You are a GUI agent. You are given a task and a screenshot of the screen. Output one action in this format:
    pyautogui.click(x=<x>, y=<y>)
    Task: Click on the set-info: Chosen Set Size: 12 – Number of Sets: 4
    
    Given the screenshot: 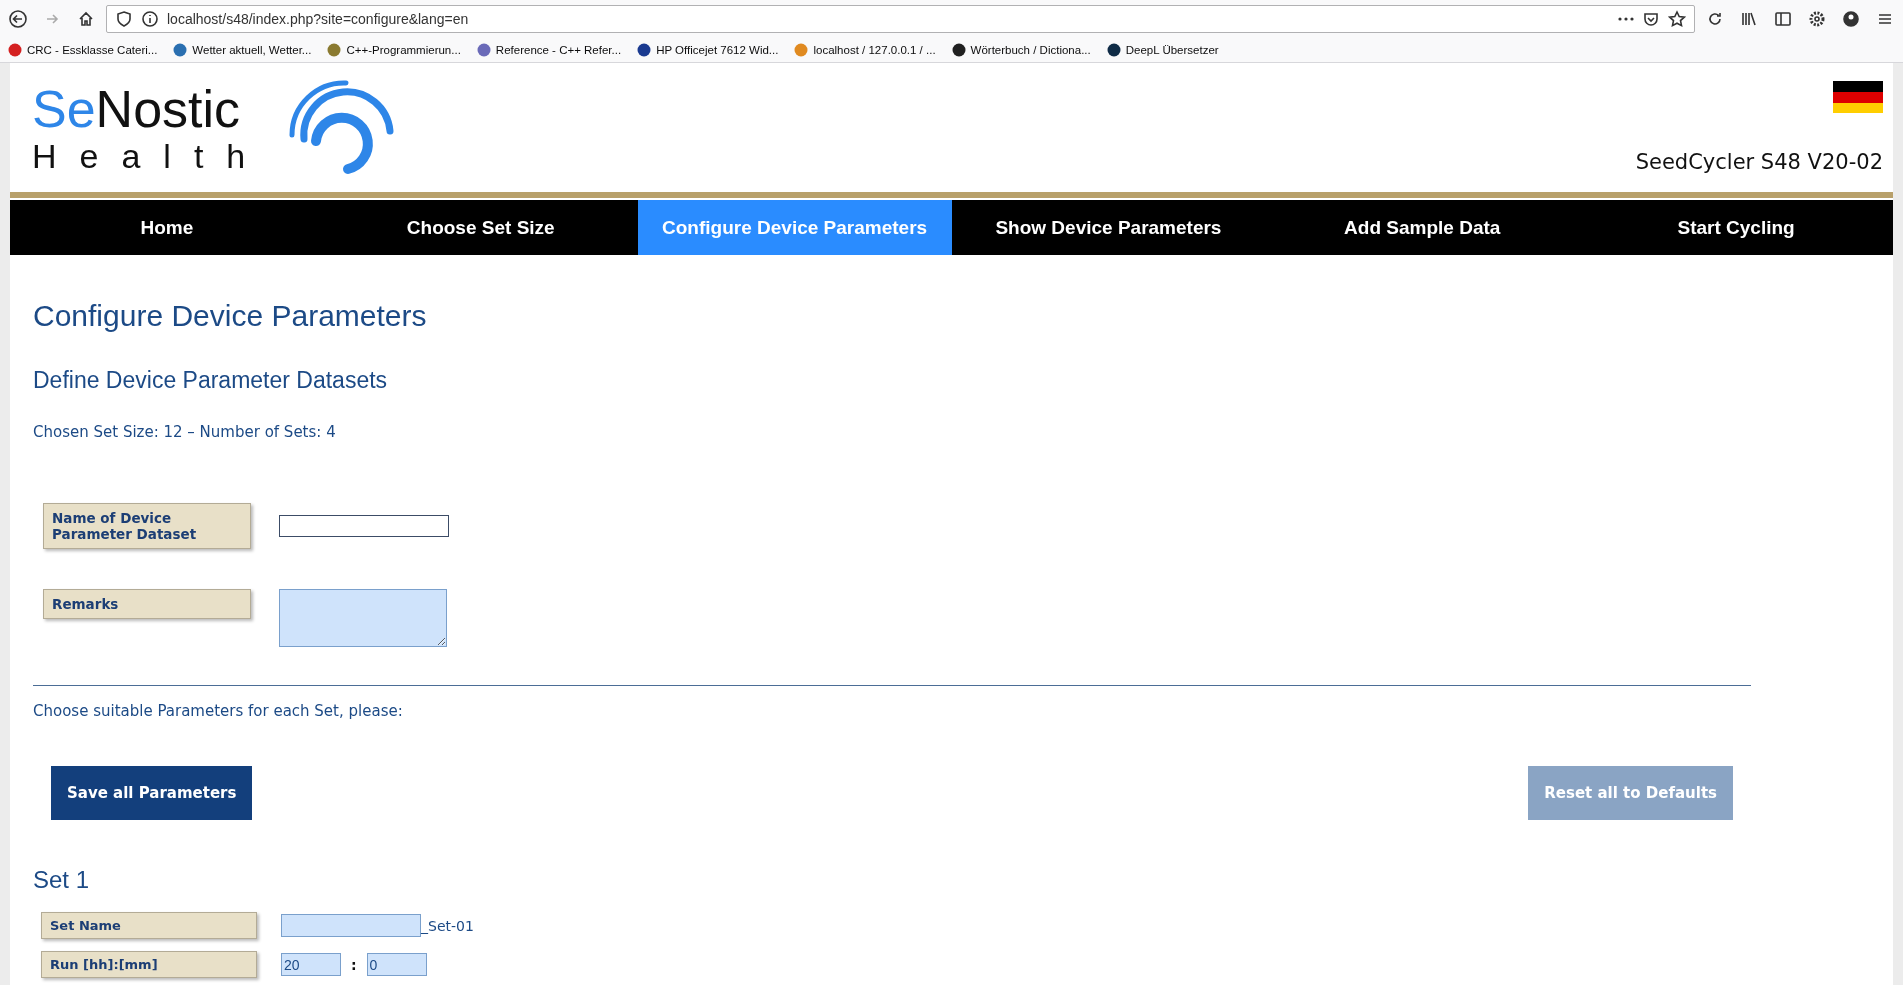 What is the action you would take?
    pyautogui.click(x=185, y=432)
    